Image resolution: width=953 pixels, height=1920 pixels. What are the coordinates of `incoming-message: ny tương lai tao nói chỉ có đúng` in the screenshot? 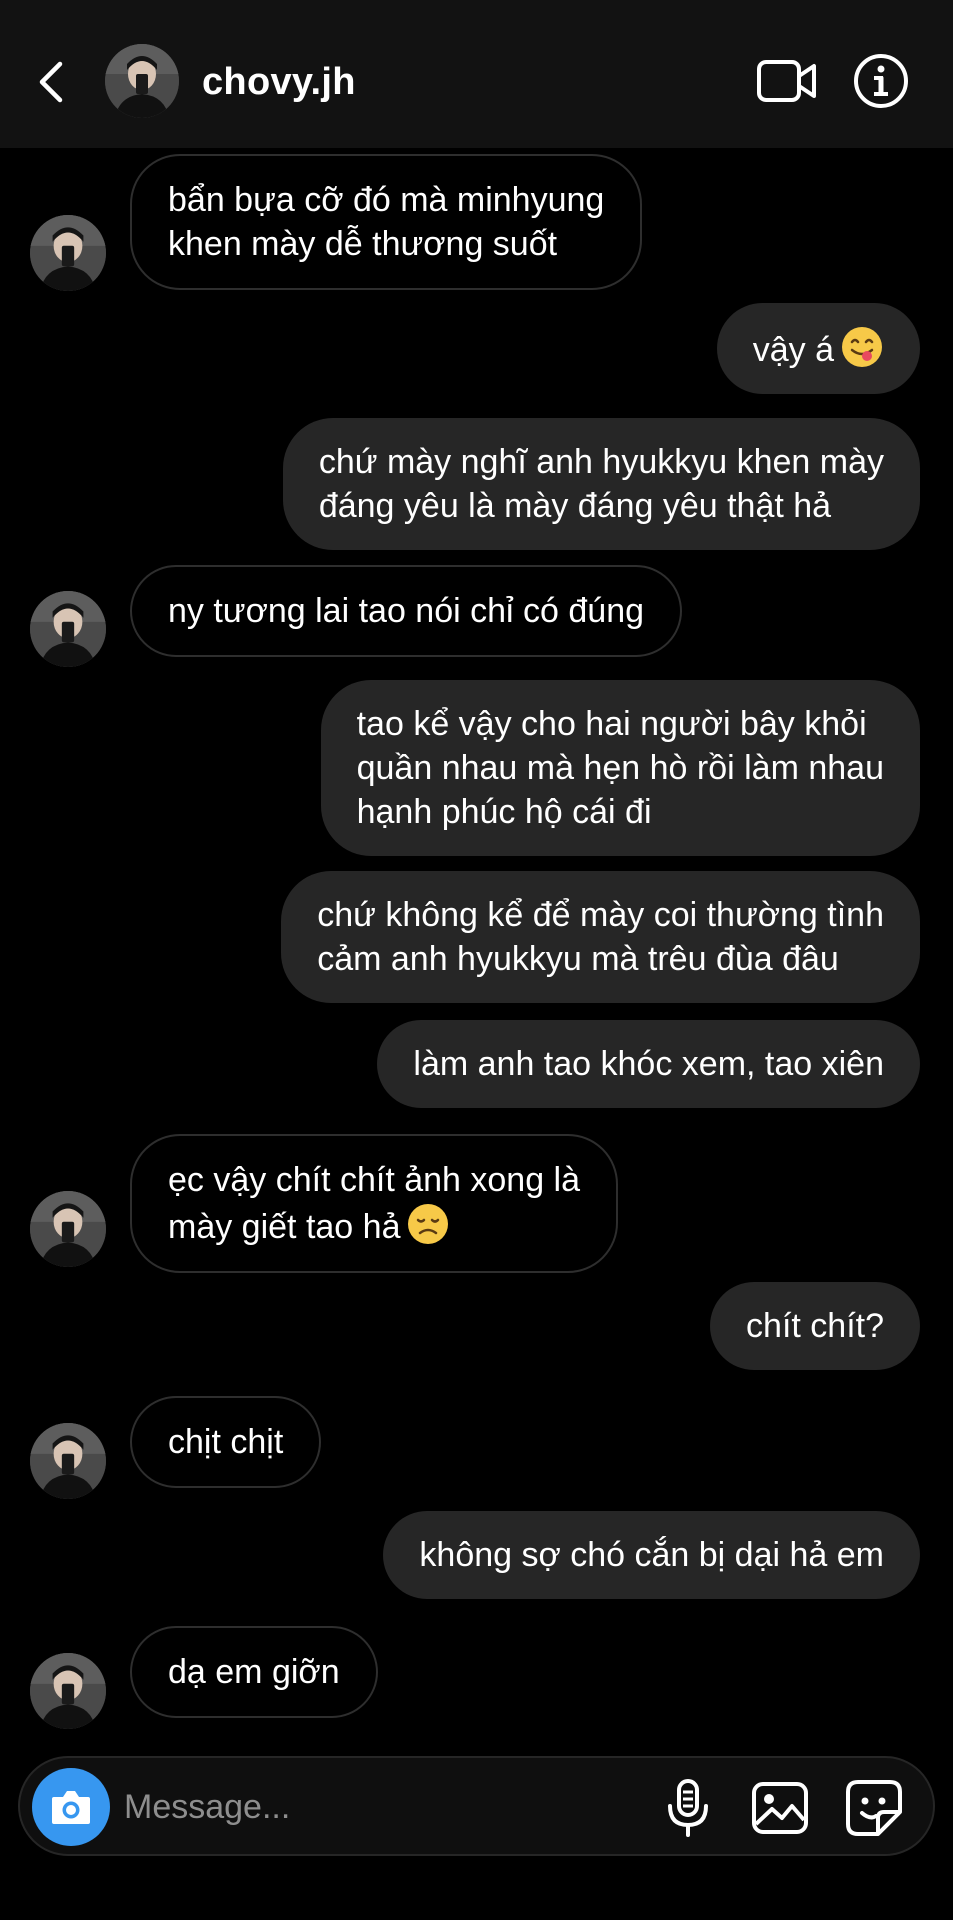 It's located at (406, 611).